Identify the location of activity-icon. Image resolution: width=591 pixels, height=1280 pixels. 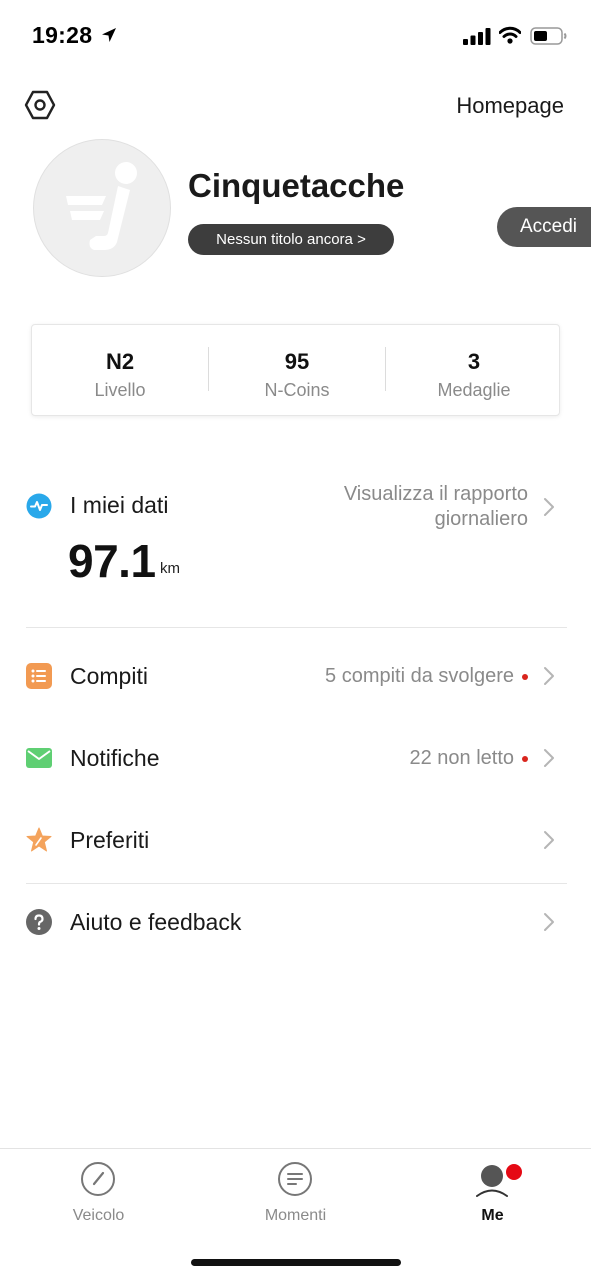
(39, 506).